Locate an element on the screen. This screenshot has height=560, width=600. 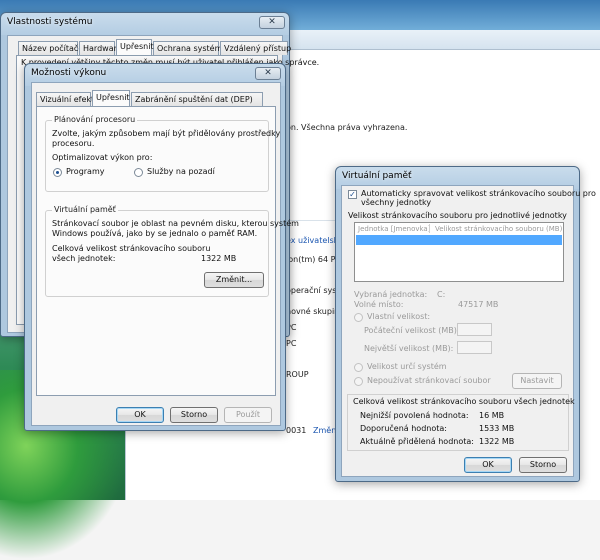
auto-manage-label: všechny jednotky is located at coordinates (396, 203).